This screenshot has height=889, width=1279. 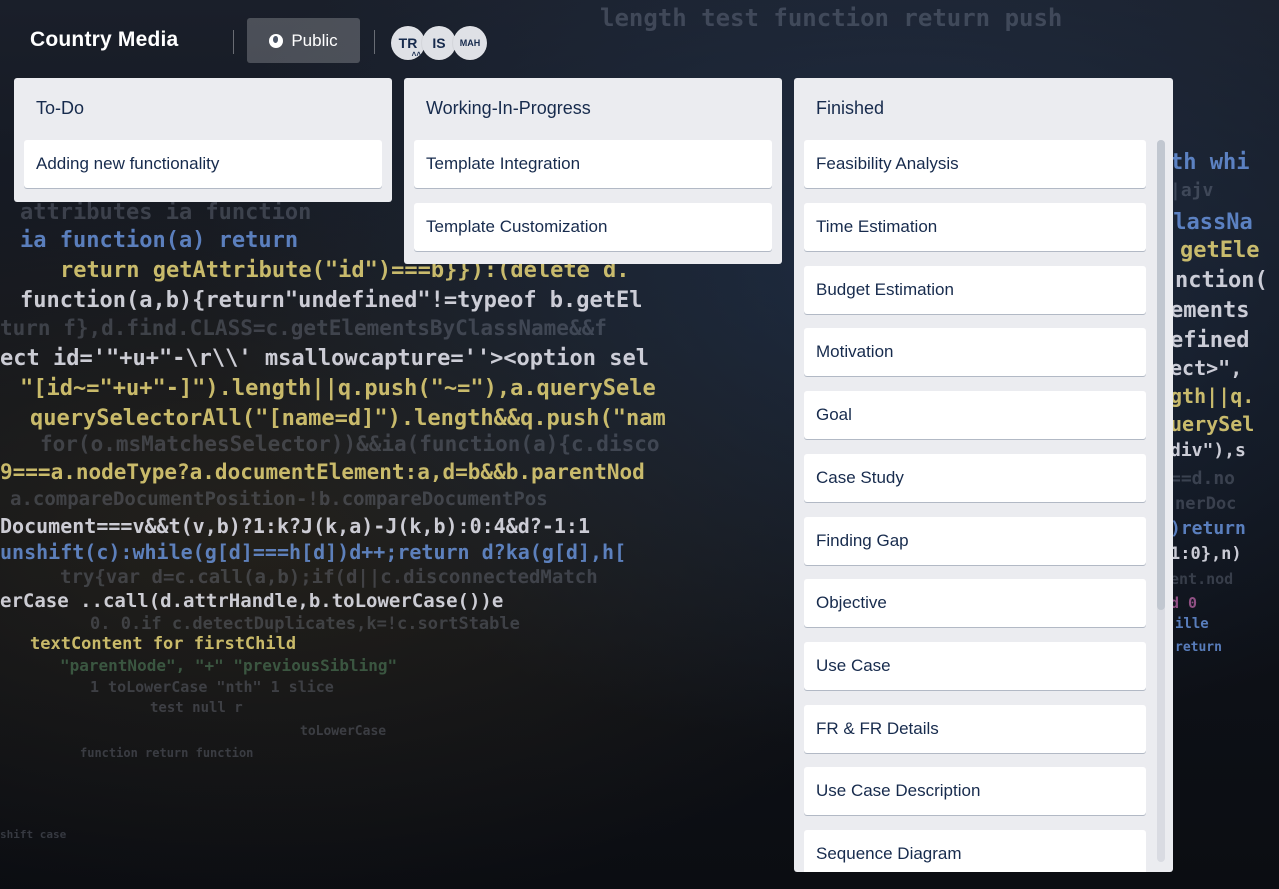 I want to click on card: Case Study, so click(x=975, y=478).